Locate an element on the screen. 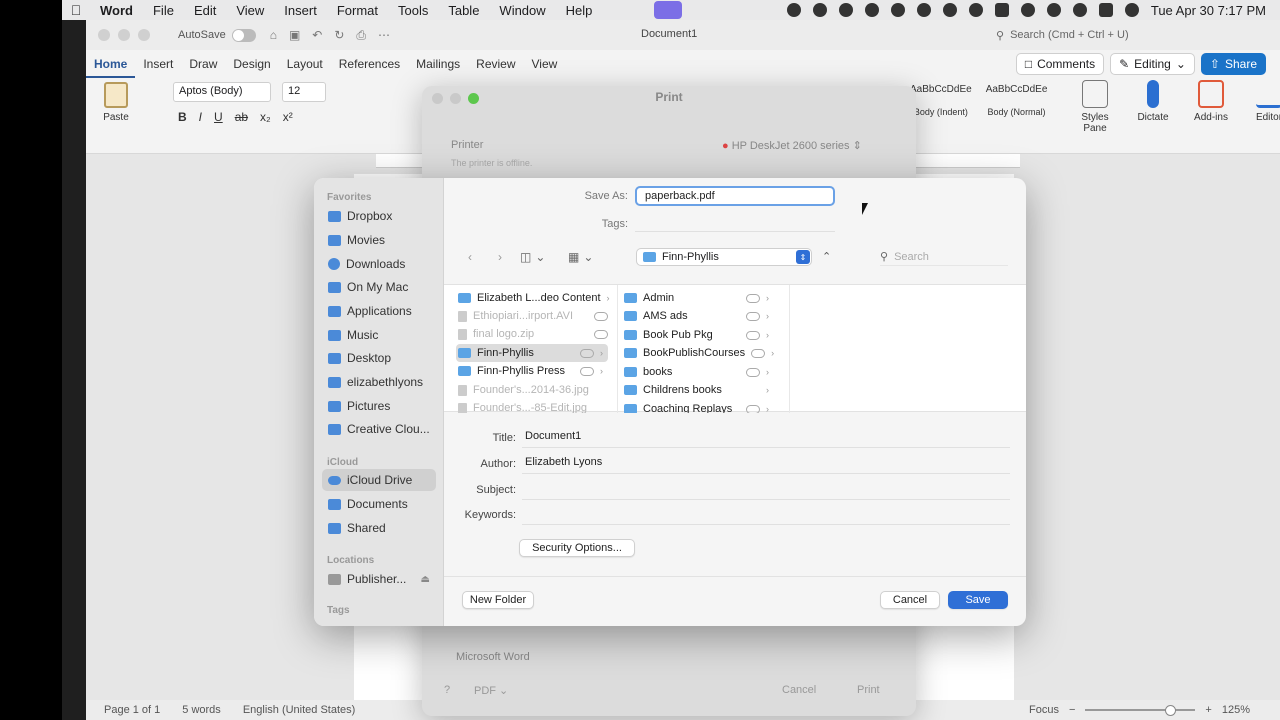 This screenshot has height=720, width=1280. undo-icon: ↶ is located at coordinates (317, 35).